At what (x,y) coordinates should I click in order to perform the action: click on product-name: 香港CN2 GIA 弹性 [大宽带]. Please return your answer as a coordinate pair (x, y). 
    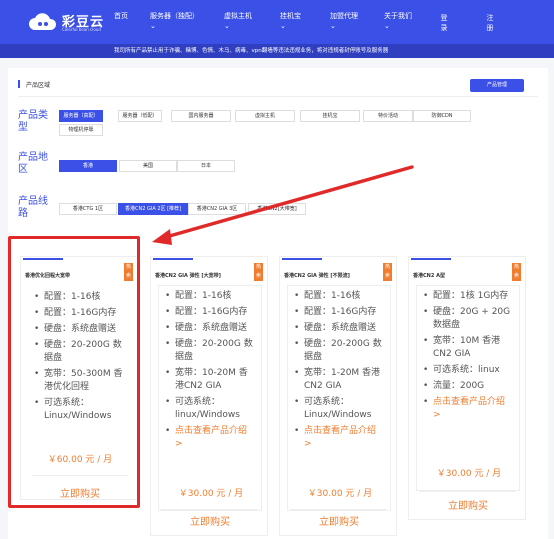
    Looking at the image, I should click on (188, 276).